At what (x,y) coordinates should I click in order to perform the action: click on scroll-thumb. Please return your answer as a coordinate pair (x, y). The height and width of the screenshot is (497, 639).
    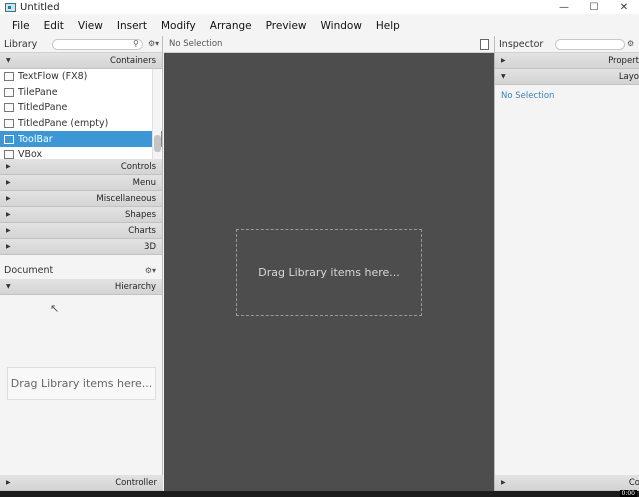
    Looking at the image, I should click on (157, 143).